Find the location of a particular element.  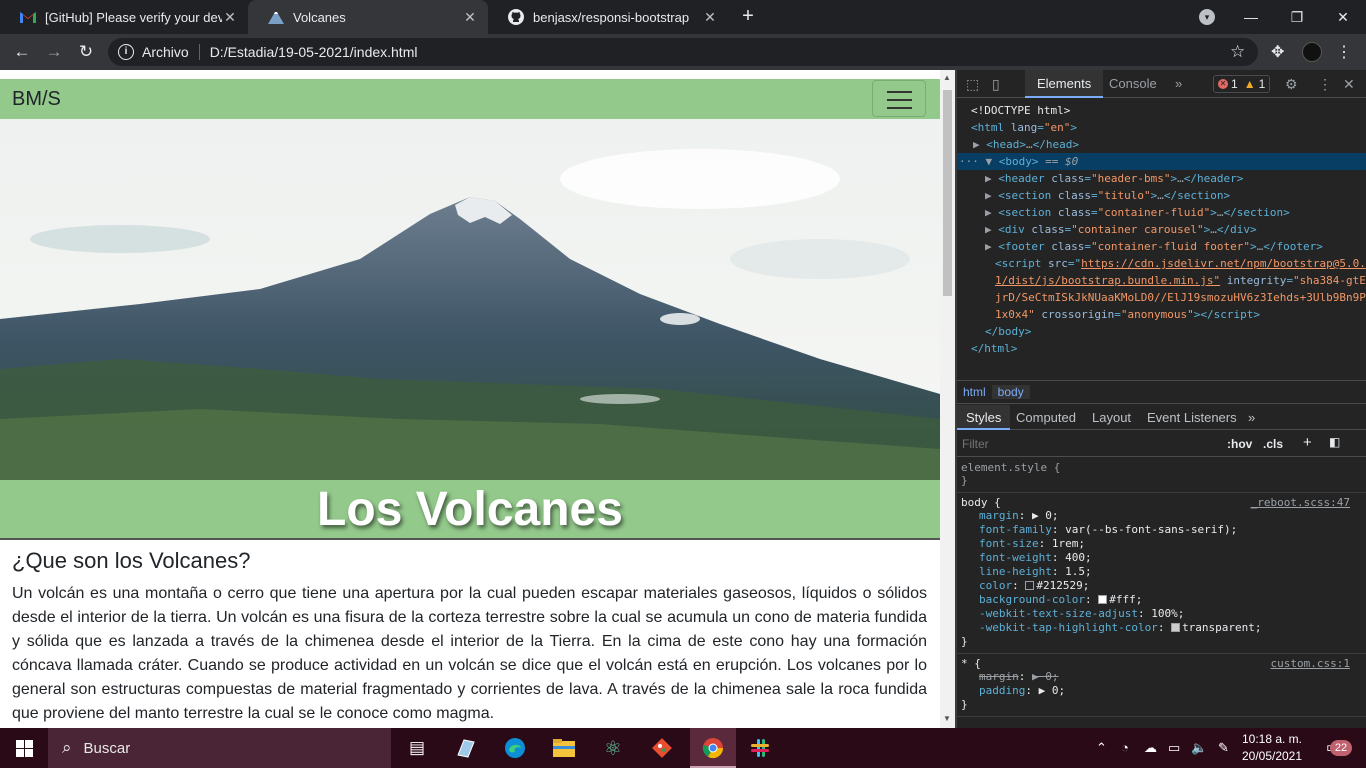

dom-node-header: ▶ <header class="header-bms">…</header> is located at coordinates (1161, 178).